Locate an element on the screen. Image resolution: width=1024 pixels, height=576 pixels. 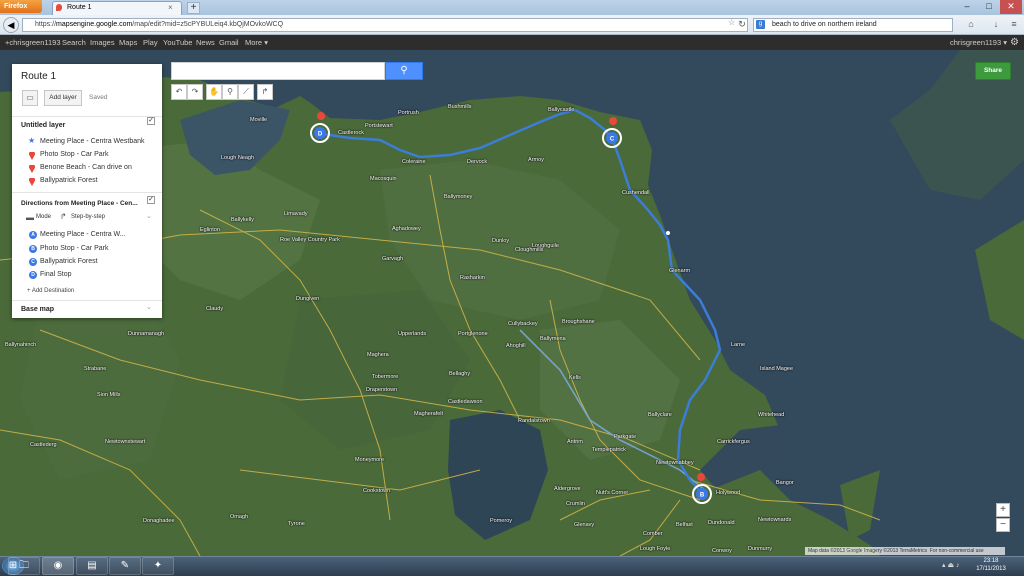
gbar-more-label: More is located at coordinates (254, 42).